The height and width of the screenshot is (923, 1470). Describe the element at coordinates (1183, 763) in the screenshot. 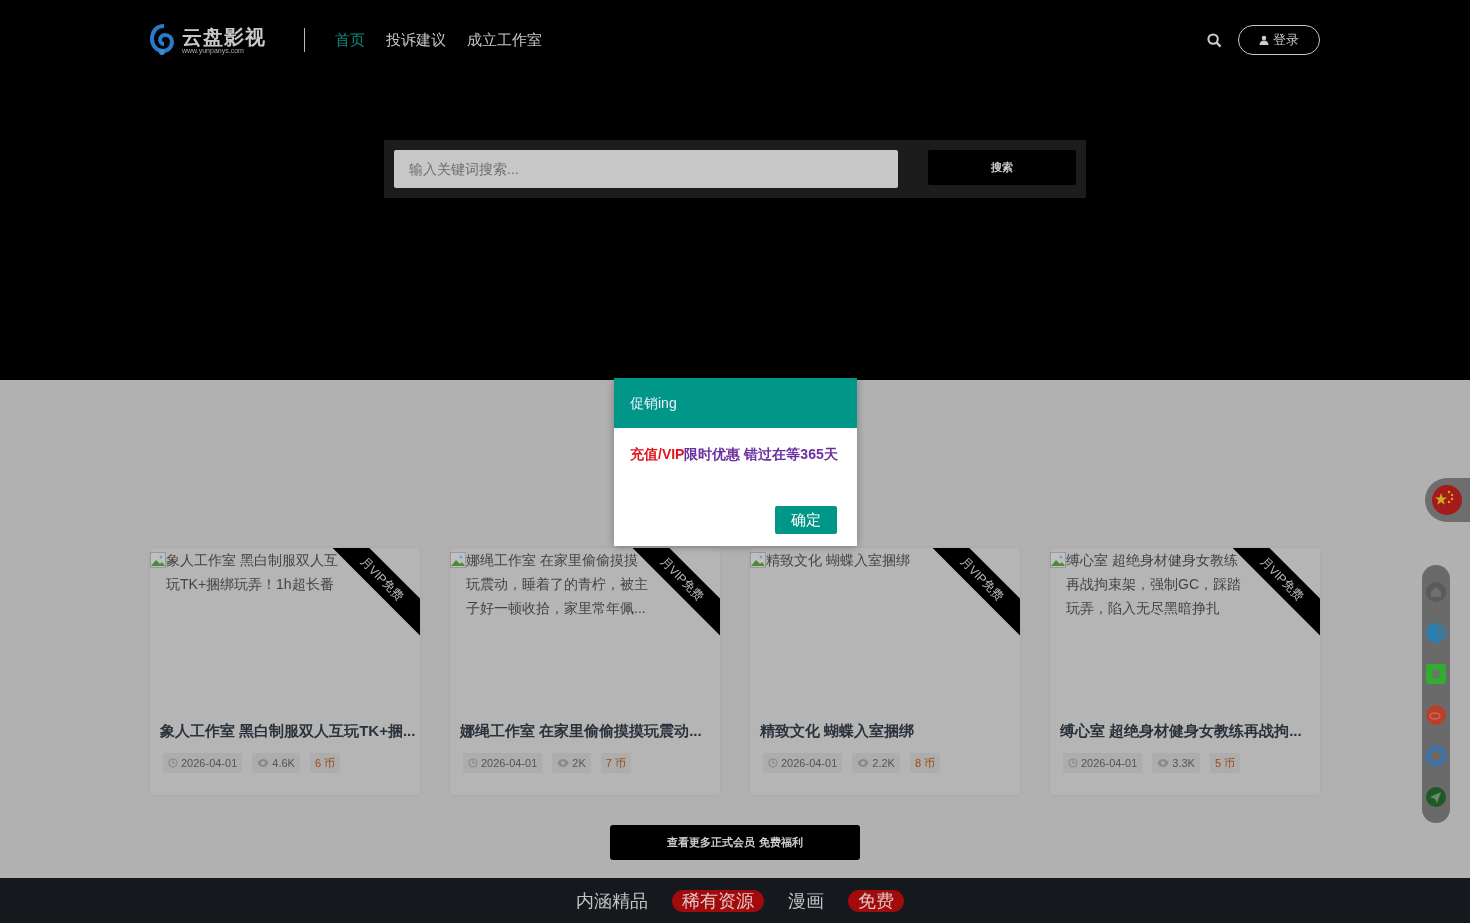

I see `views-text: 3.3K` at that location.